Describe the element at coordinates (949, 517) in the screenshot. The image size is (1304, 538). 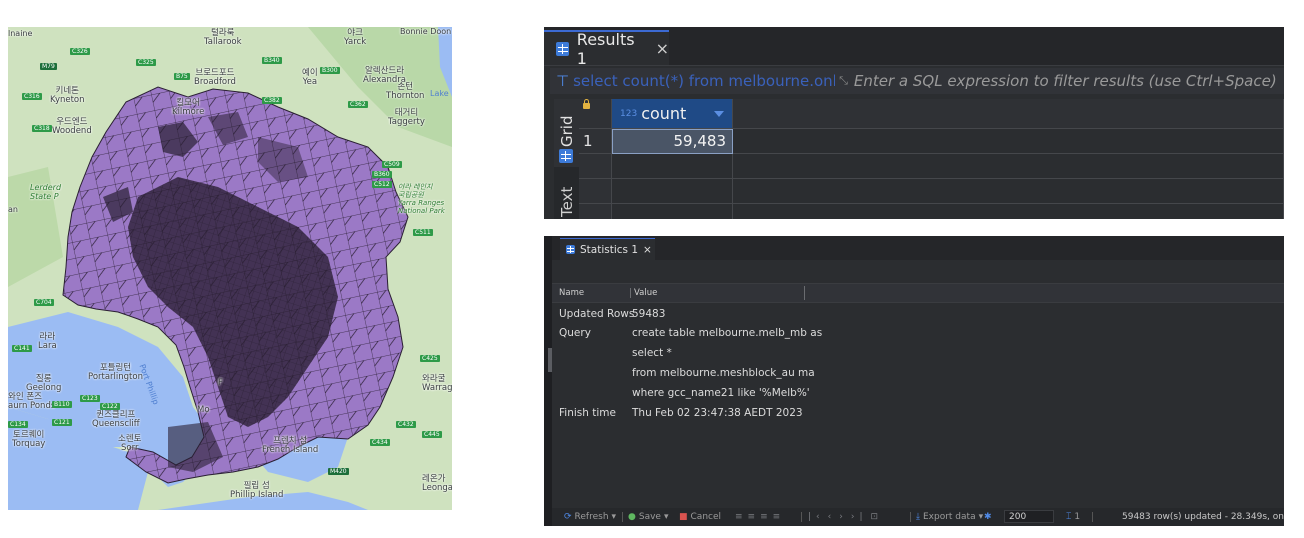
I see `export-data-button: ⤓ Export data ▾` at that location.